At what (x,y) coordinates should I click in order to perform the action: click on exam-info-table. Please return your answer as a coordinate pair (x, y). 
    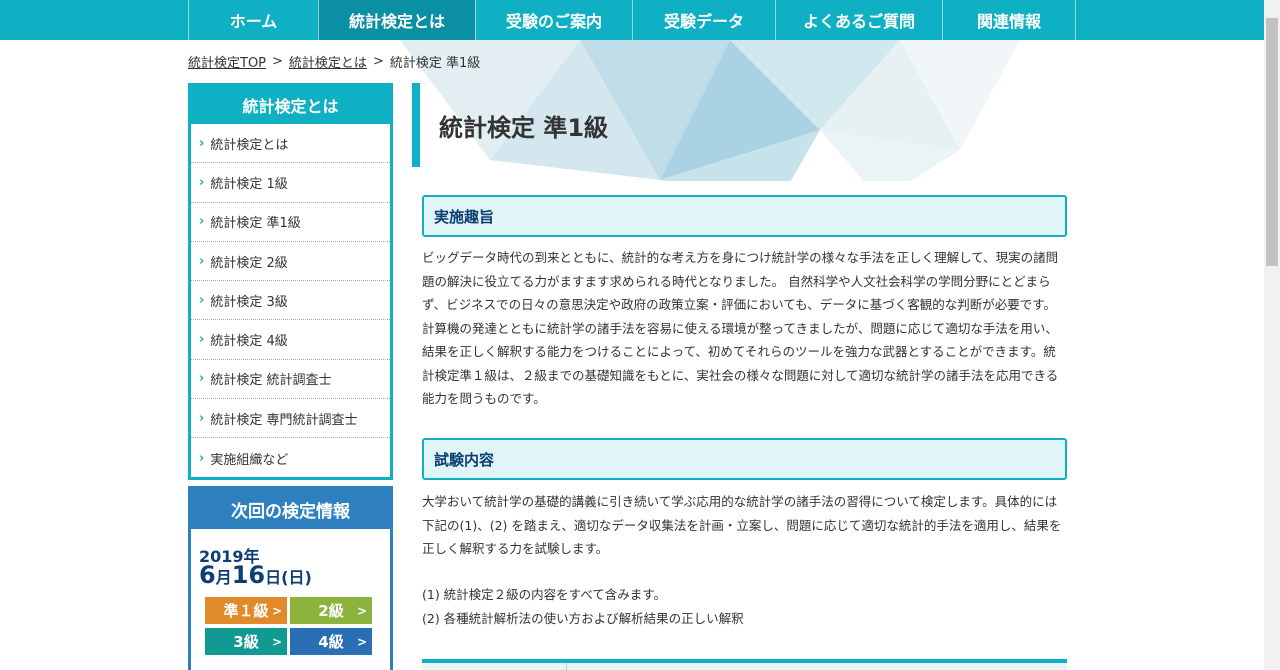
    Looking at the image, I should click on (744, 664).